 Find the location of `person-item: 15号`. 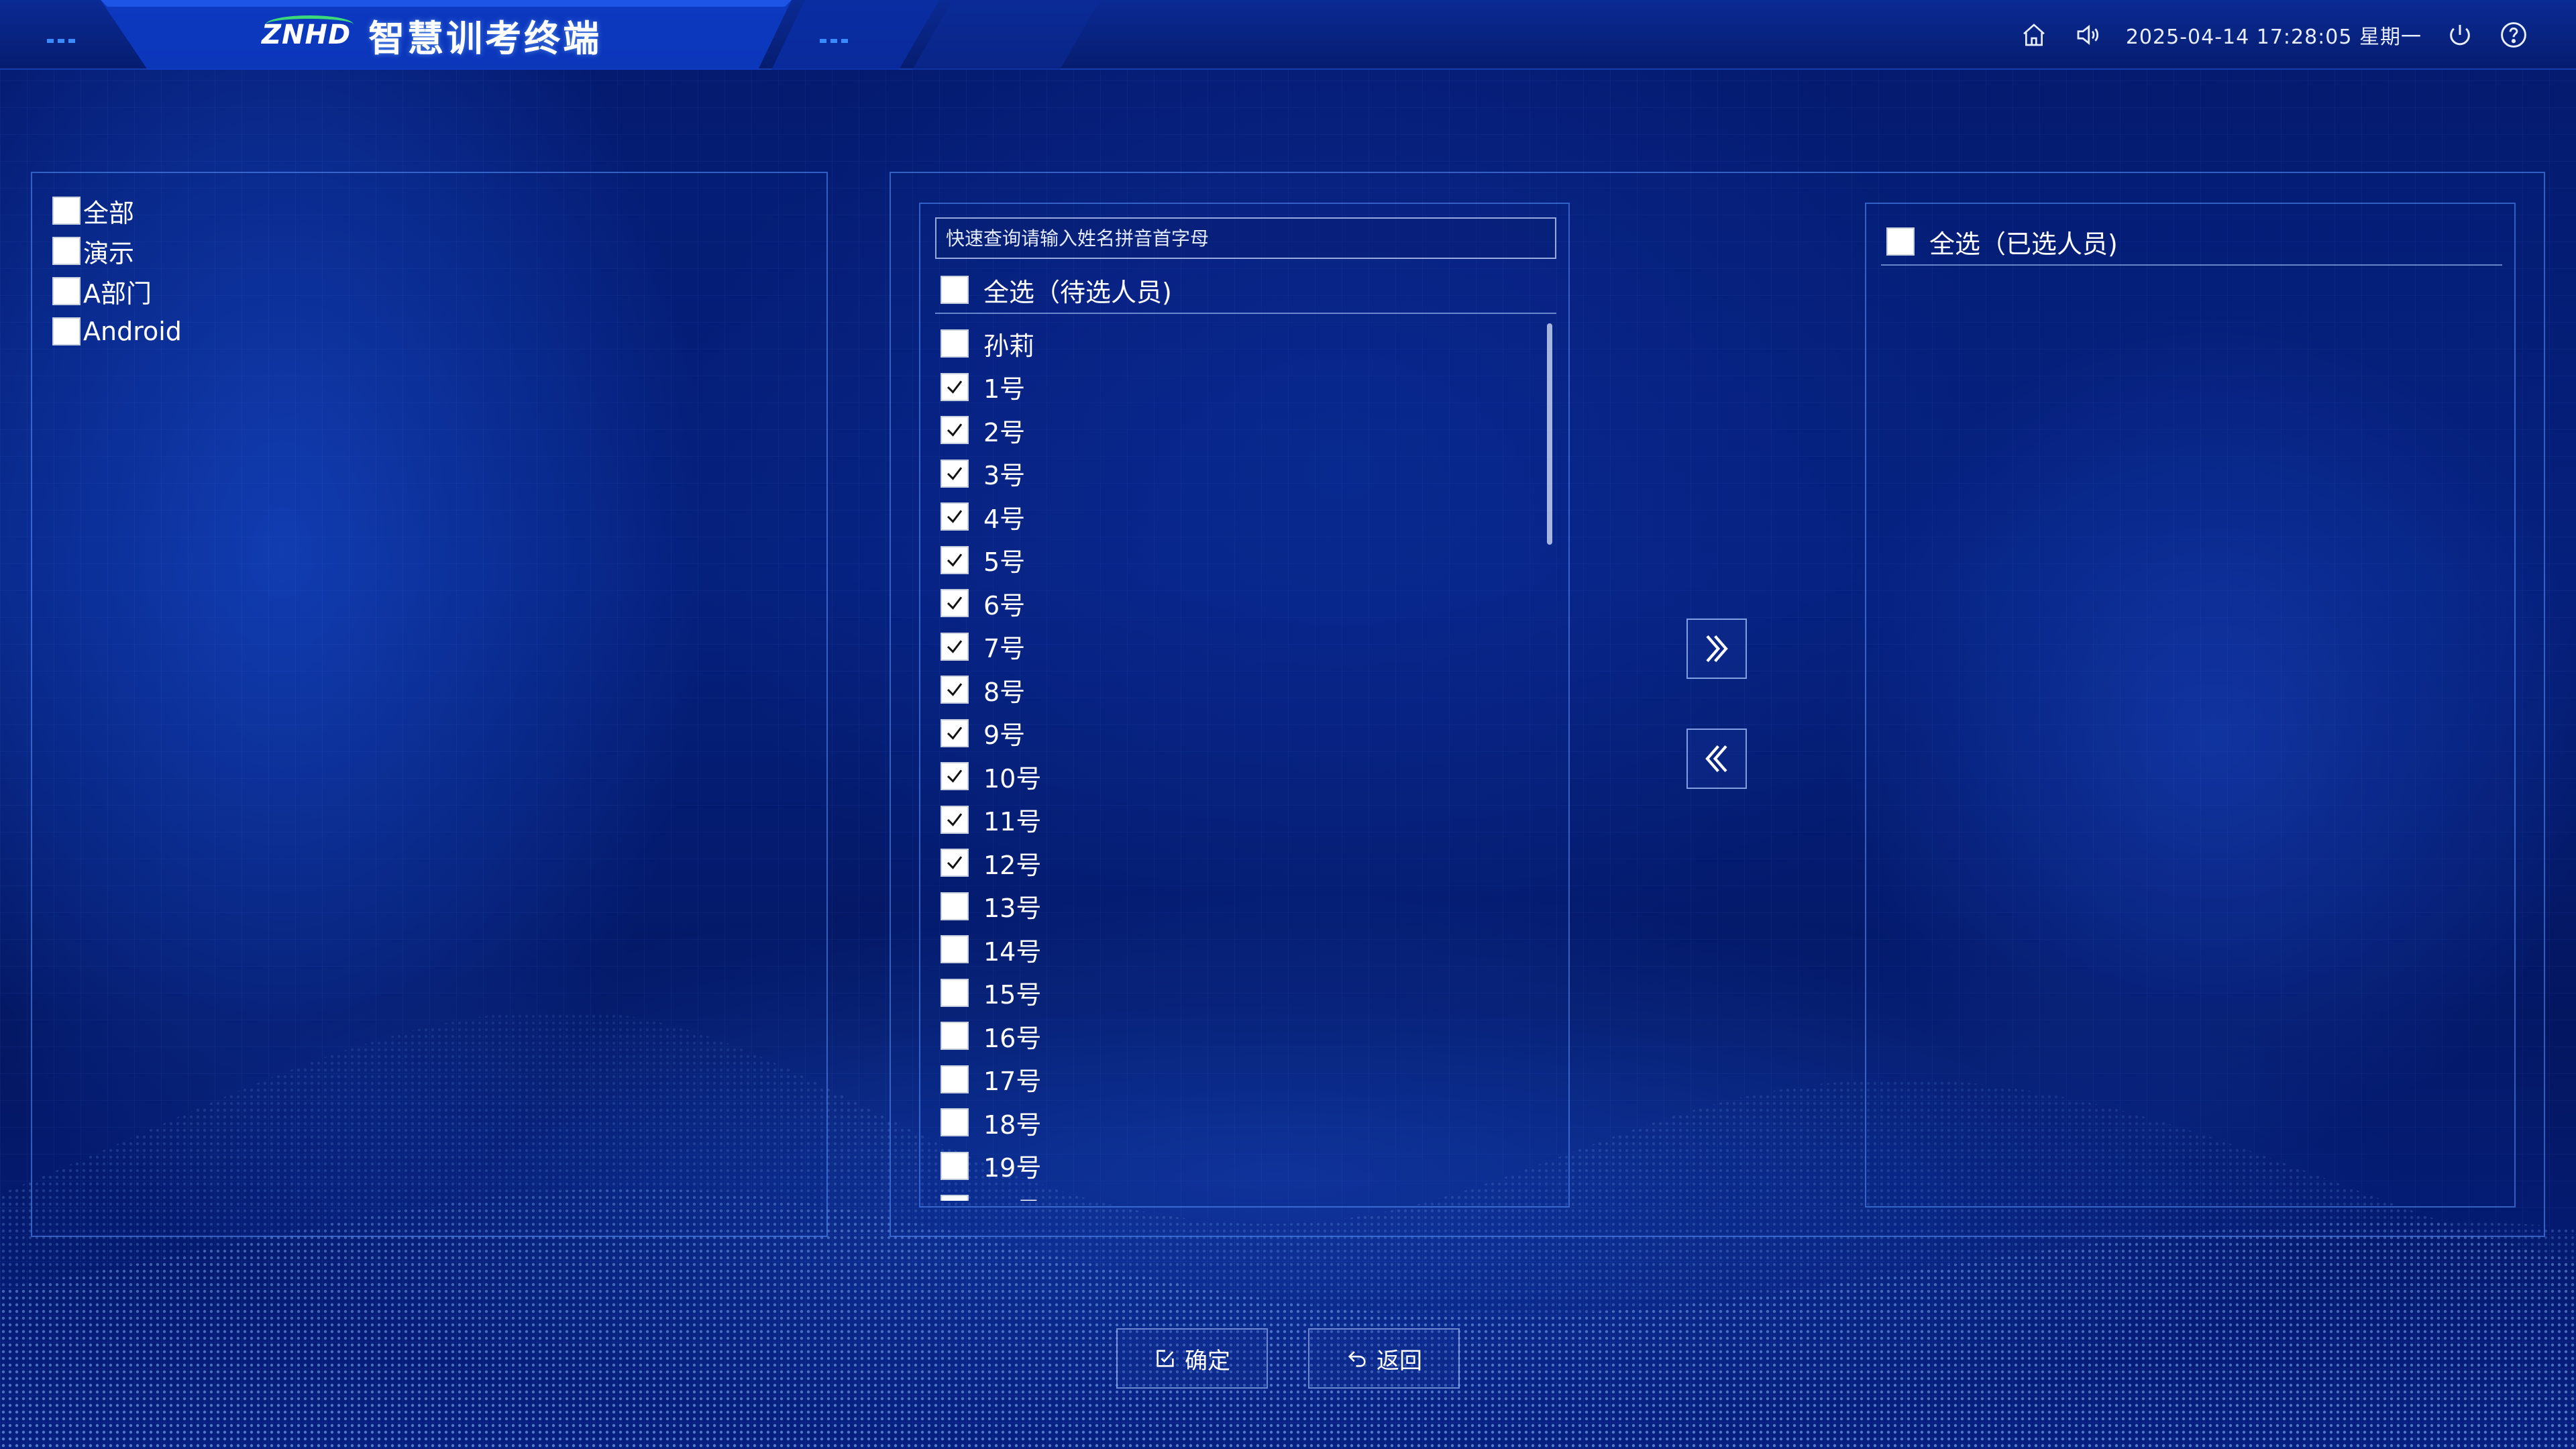

person-item: 15号 is located at coordinates (1236, 993).